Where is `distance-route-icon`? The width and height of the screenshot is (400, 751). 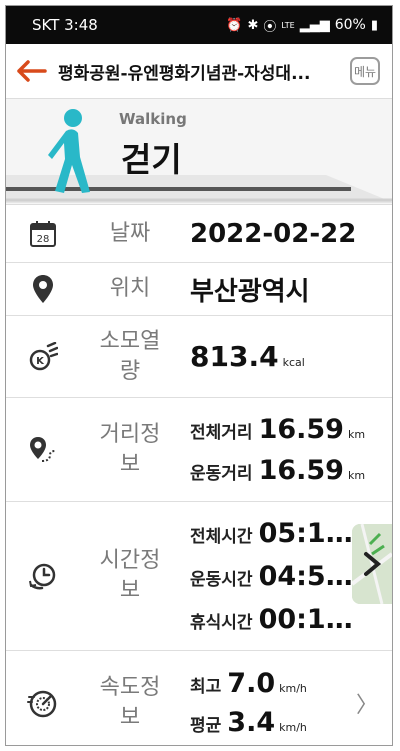 distance-route-icon is located at coordinates (43, 450).